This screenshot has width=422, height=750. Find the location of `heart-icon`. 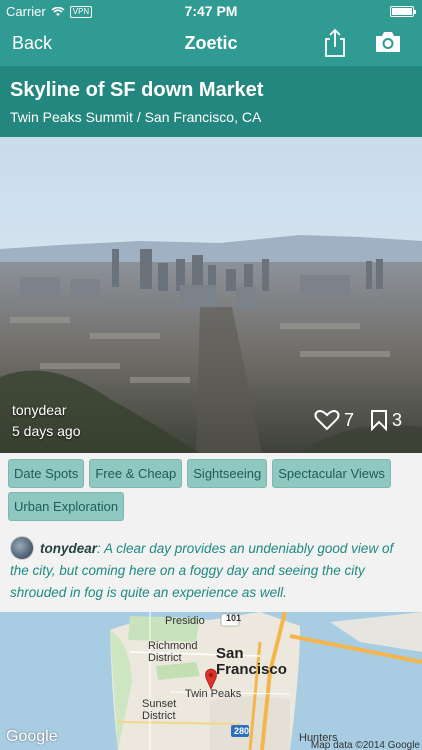

heart-icon is located at coordinates (327, 420).